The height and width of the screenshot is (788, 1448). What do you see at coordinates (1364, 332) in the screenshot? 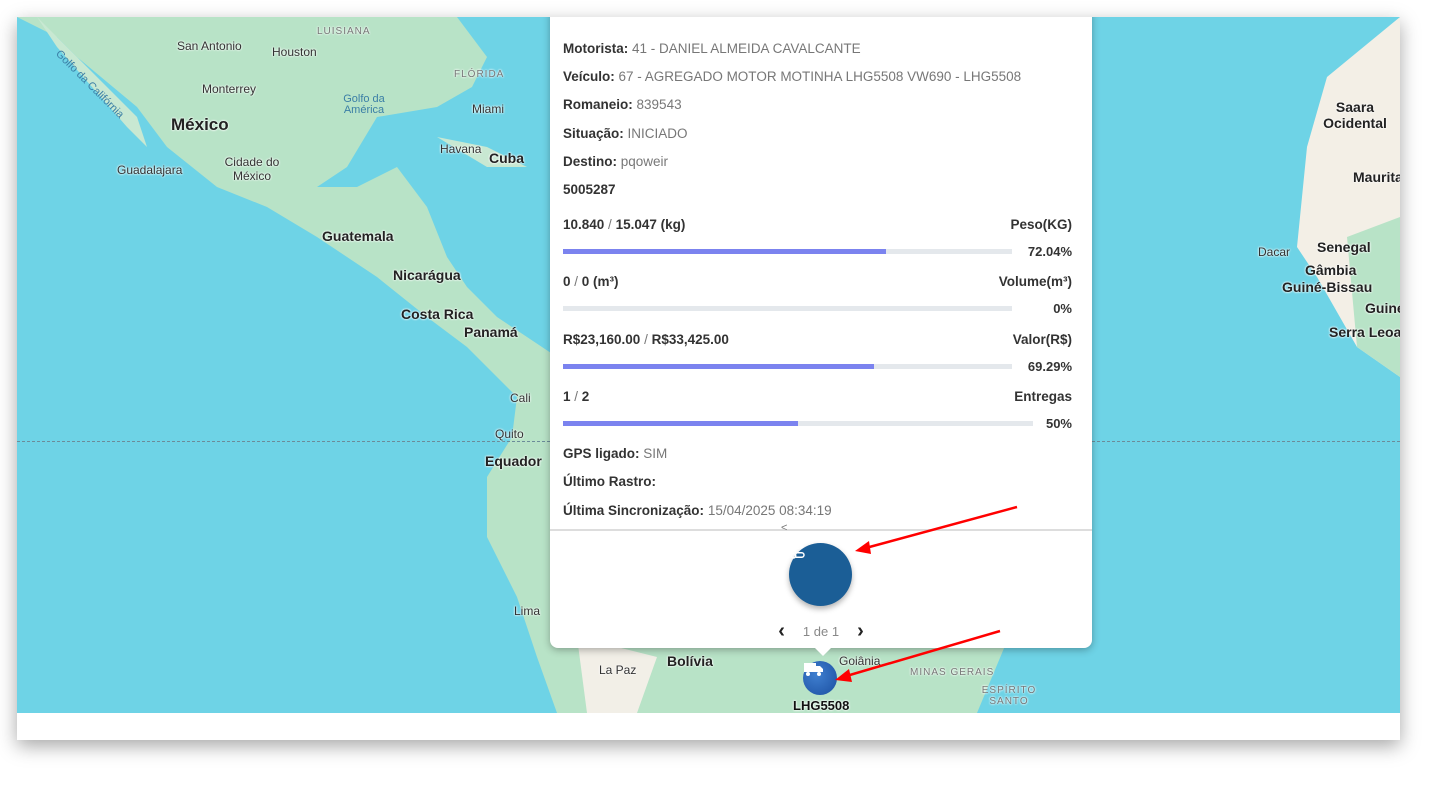
I see `map-label: Serra Leoa` at bounding box center [1364, 332].